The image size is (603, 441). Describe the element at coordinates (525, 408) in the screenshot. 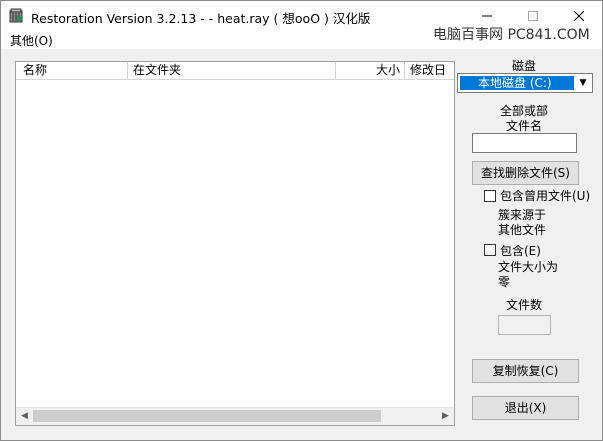

I see `exit-button: 退出(X)` at that location.